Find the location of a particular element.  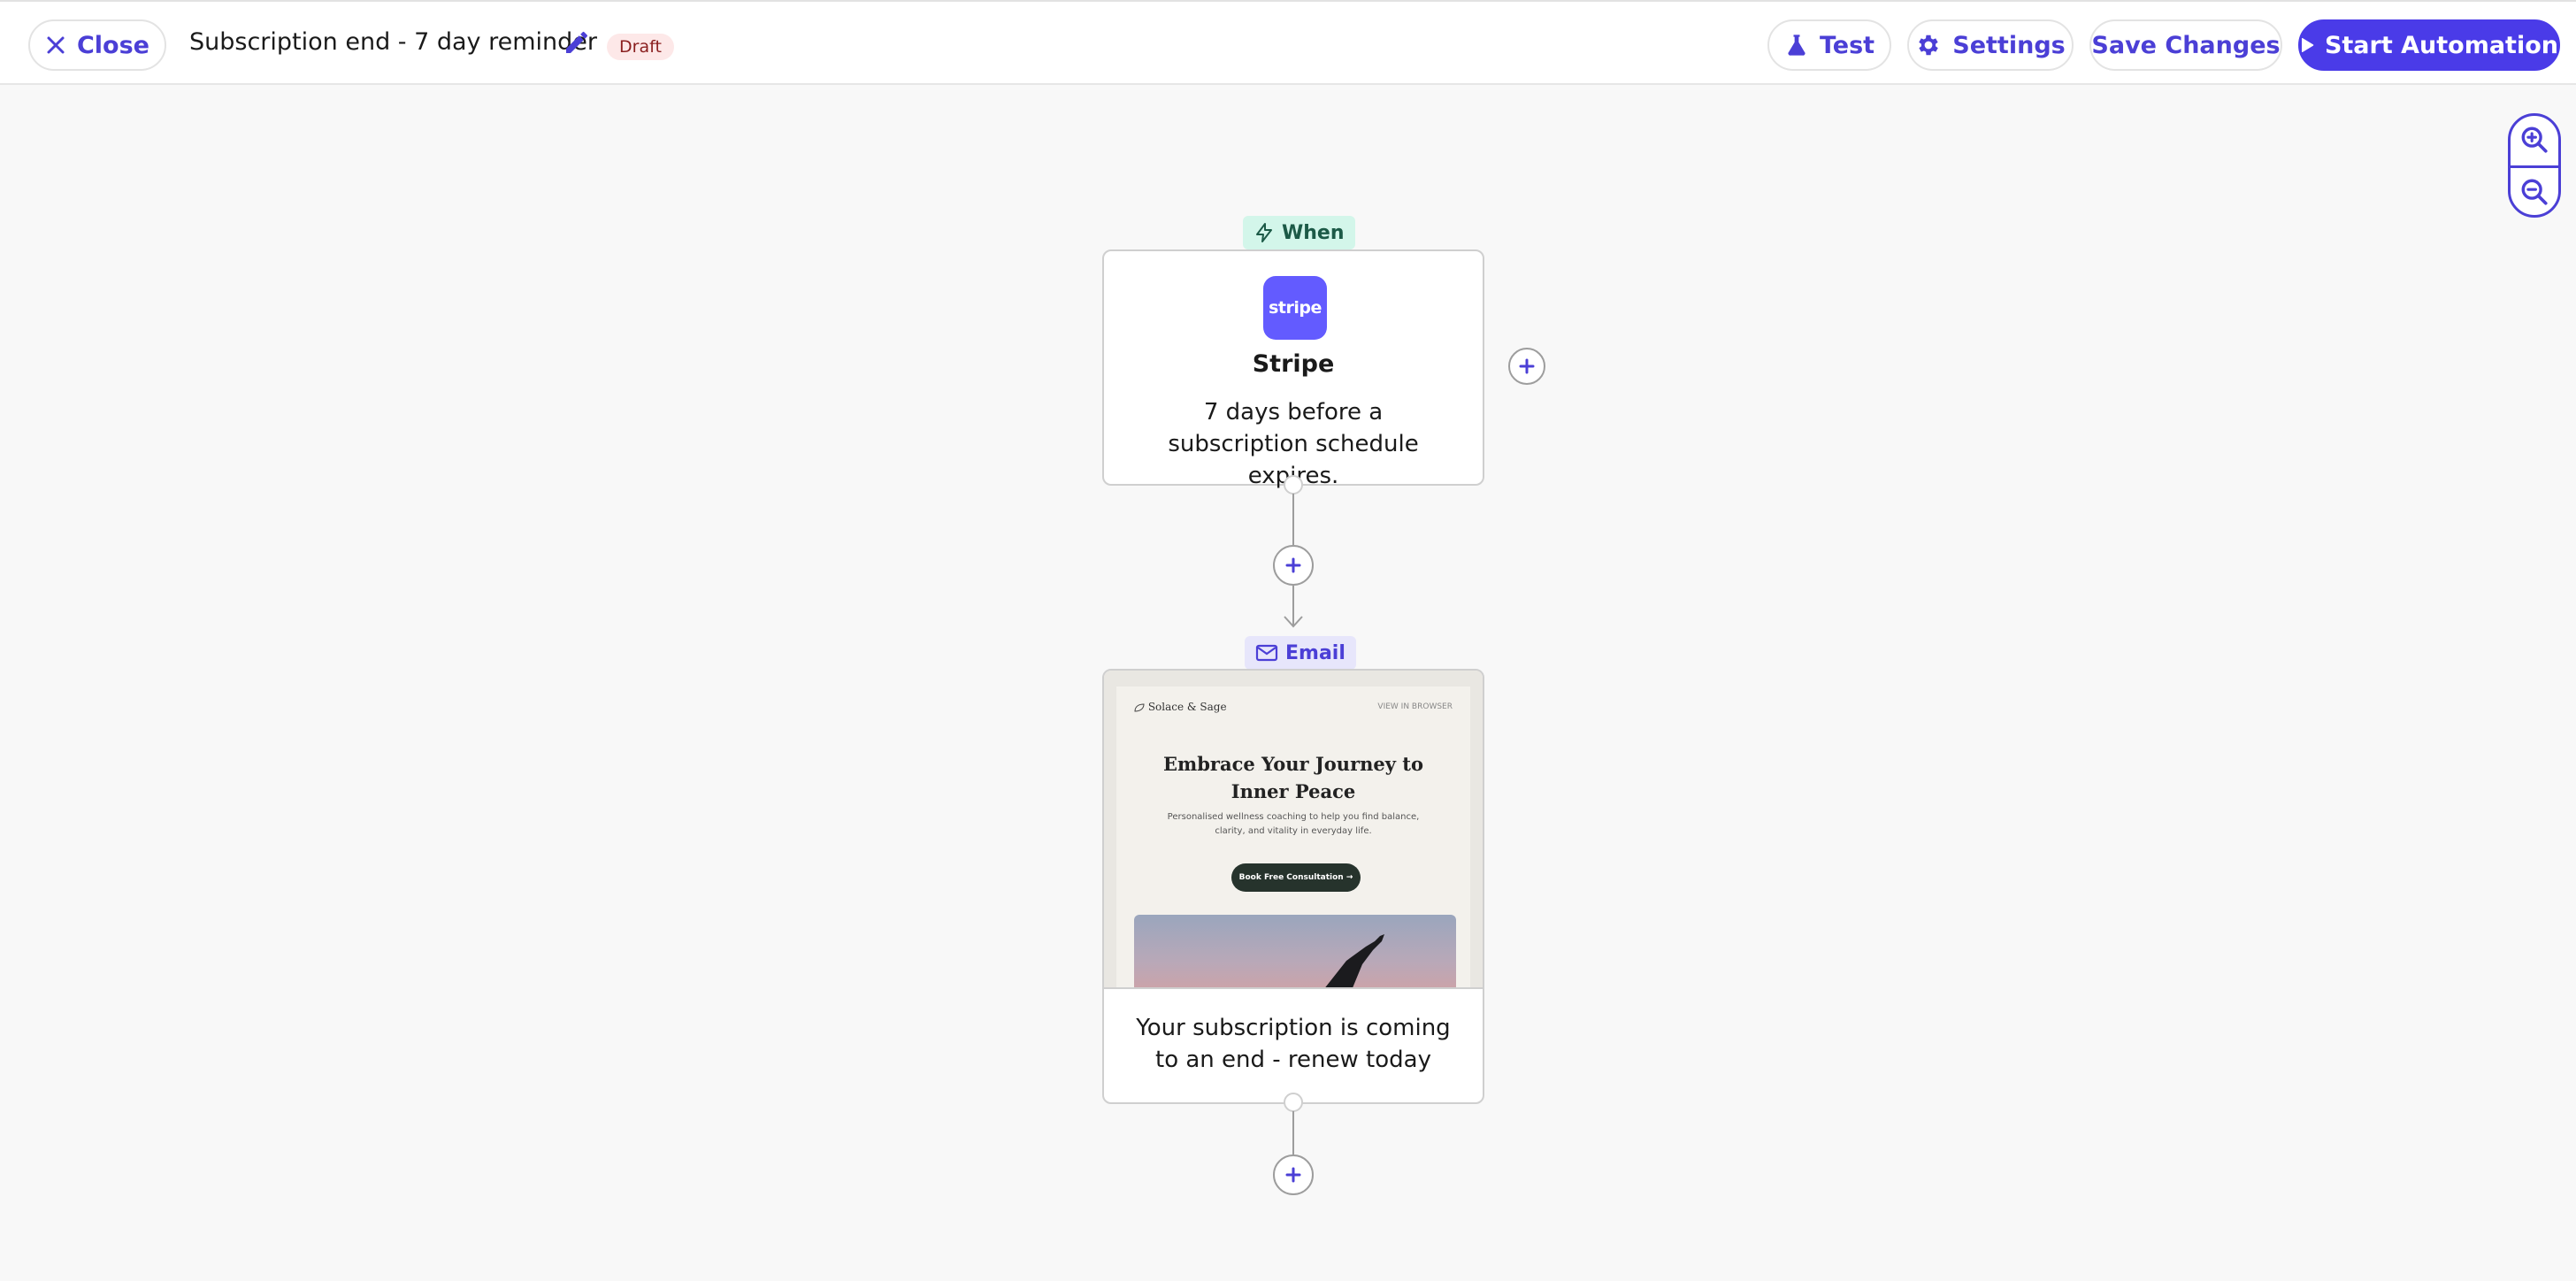

email-brand-name: Solace & Sage is located at coordinates (1187, 707).